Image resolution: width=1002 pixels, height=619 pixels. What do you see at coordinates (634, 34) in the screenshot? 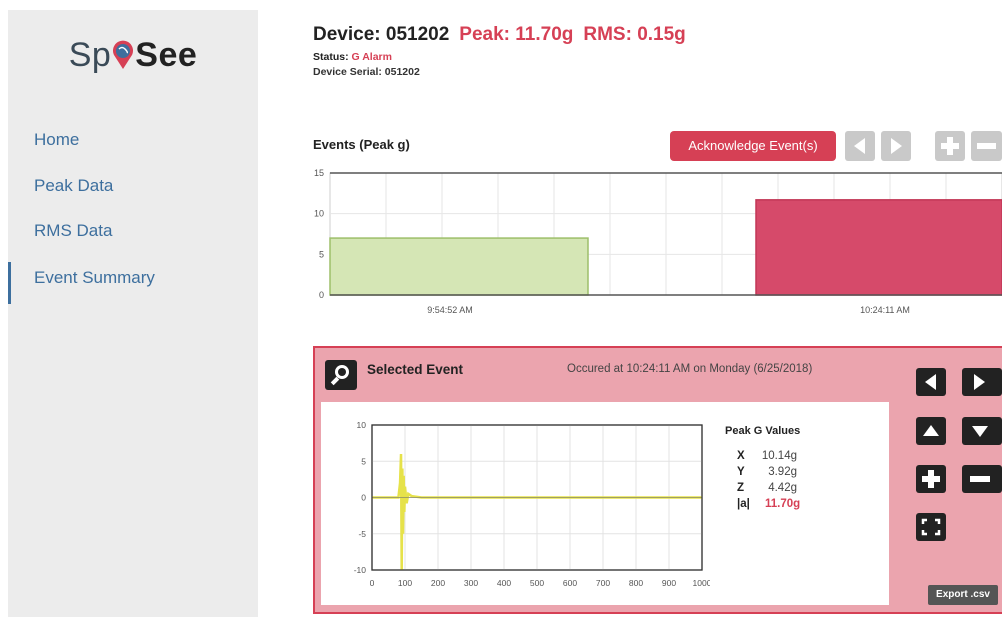
I see `rms-value: RMS: 0.15g` at bounding box center [634, 34].